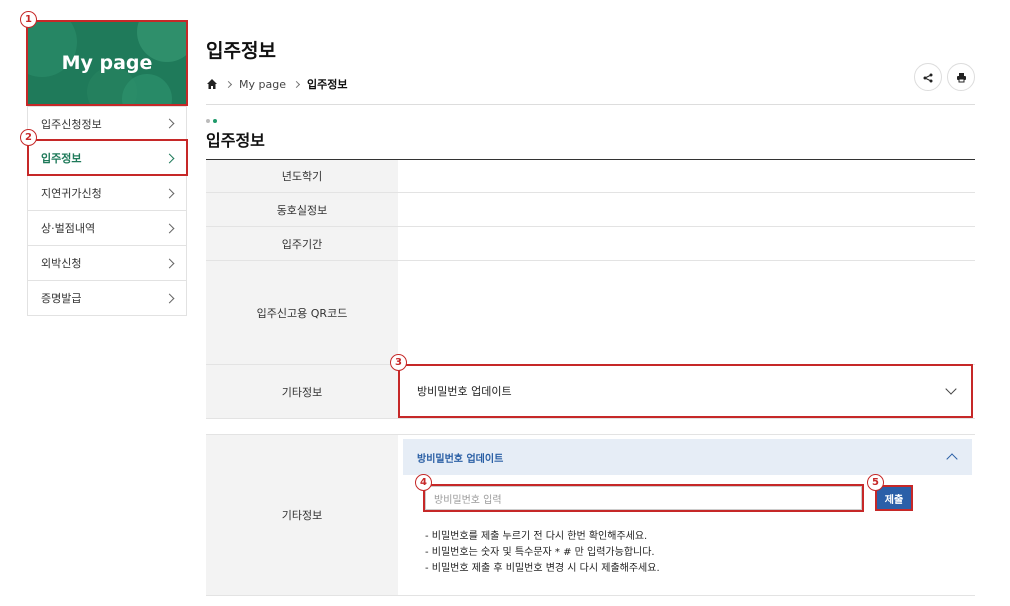 This screenshot has height=606, width=1010. I want to click on table-row: 입주기간, so click(590, 244).